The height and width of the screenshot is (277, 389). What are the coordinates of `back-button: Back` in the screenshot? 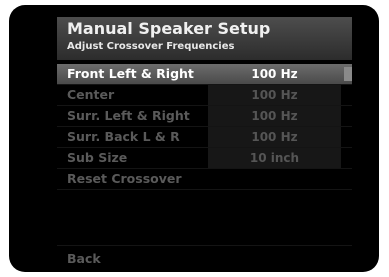 It's located at (84, 258).